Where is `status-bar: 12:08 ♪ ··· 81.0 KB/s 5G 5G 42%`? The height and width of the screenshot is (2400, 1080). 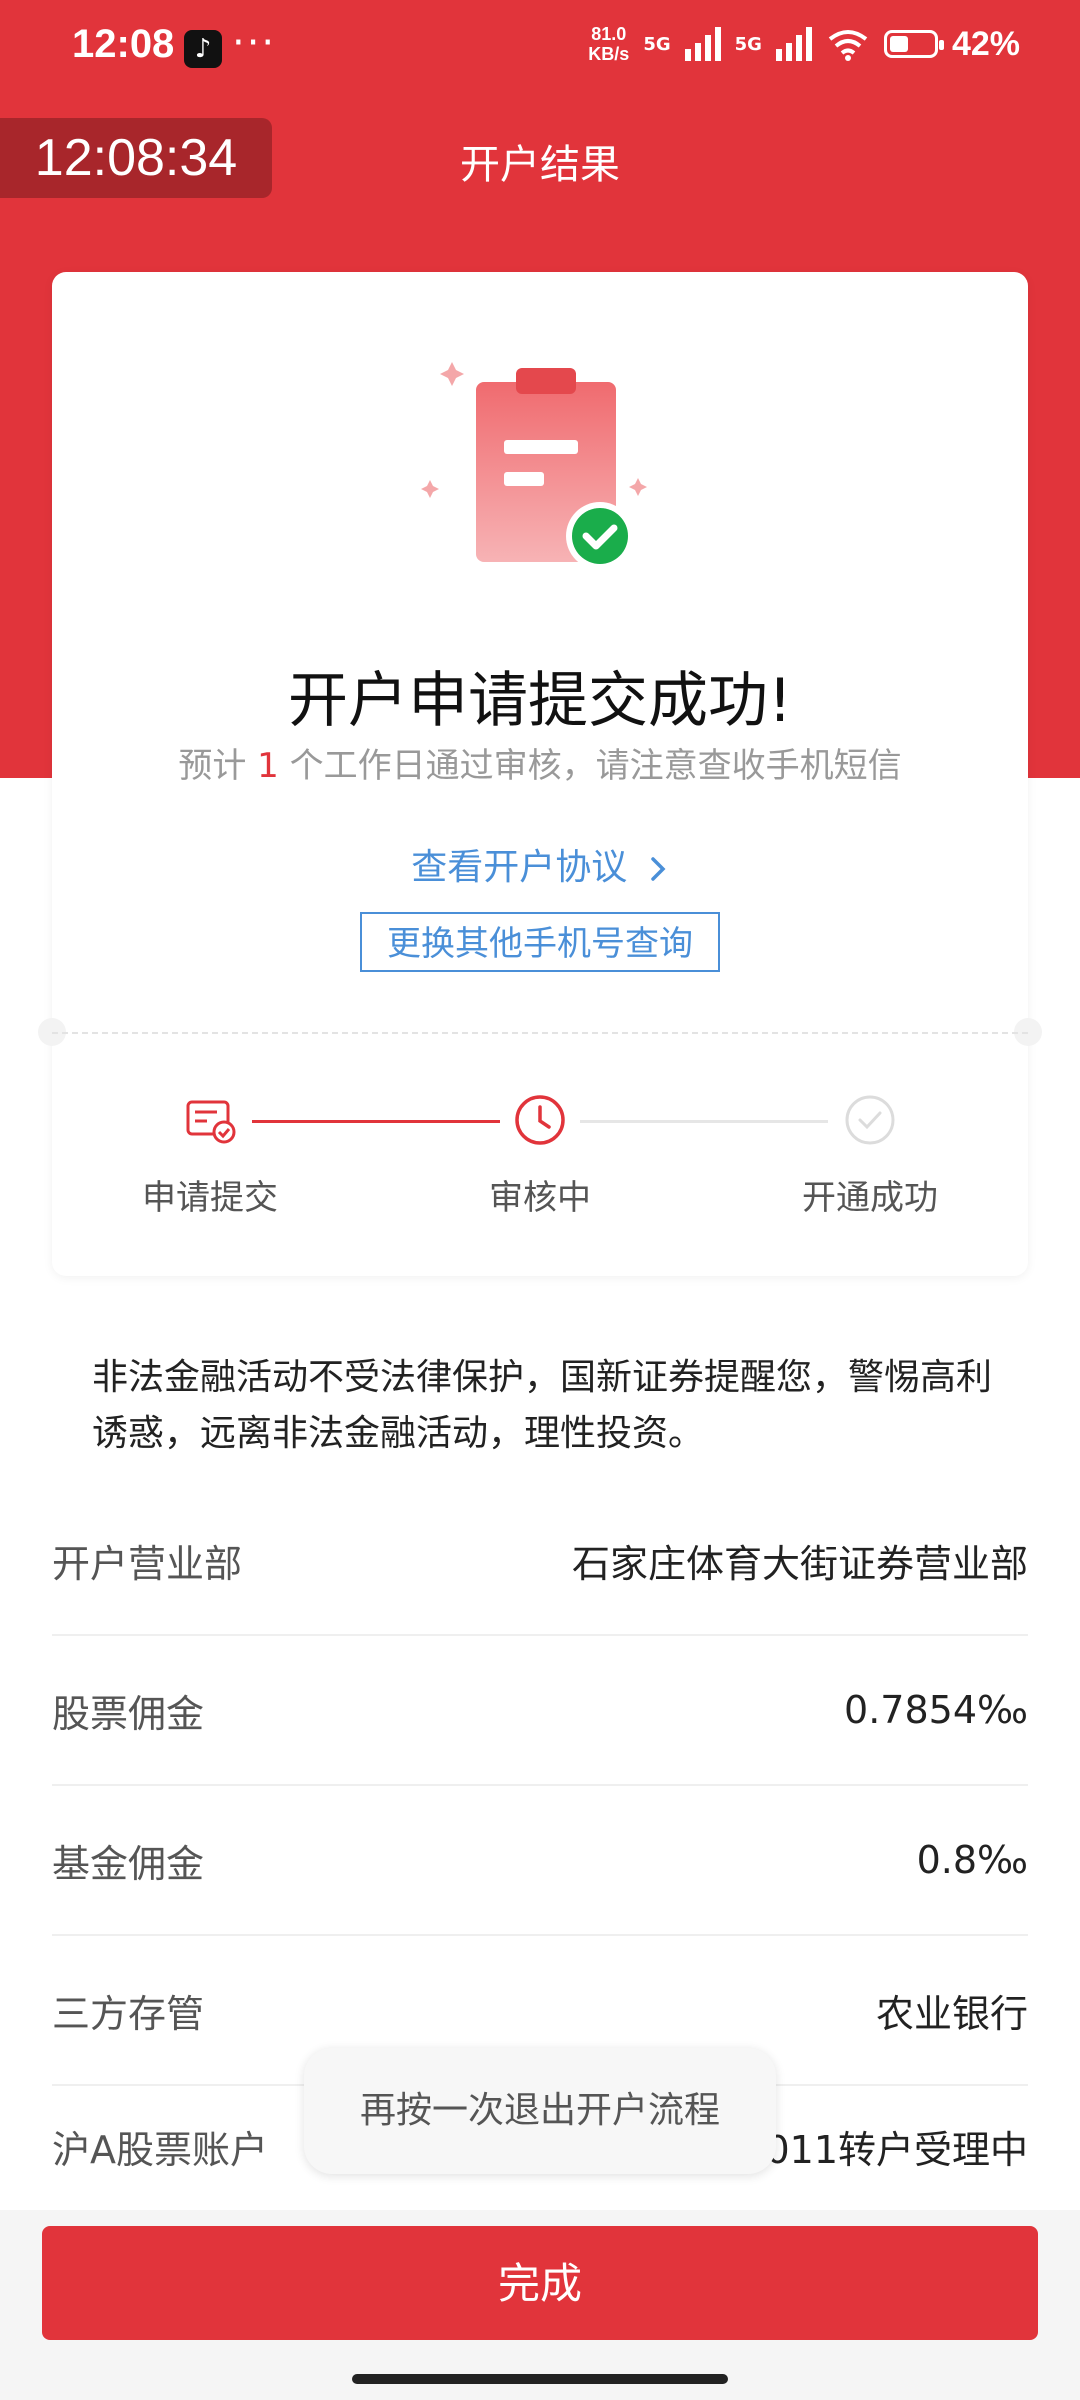
status-bar: 12:08 ♪ ··· 81.0 KB/s 5G 5G 42% is located at coordinates (540, 50).